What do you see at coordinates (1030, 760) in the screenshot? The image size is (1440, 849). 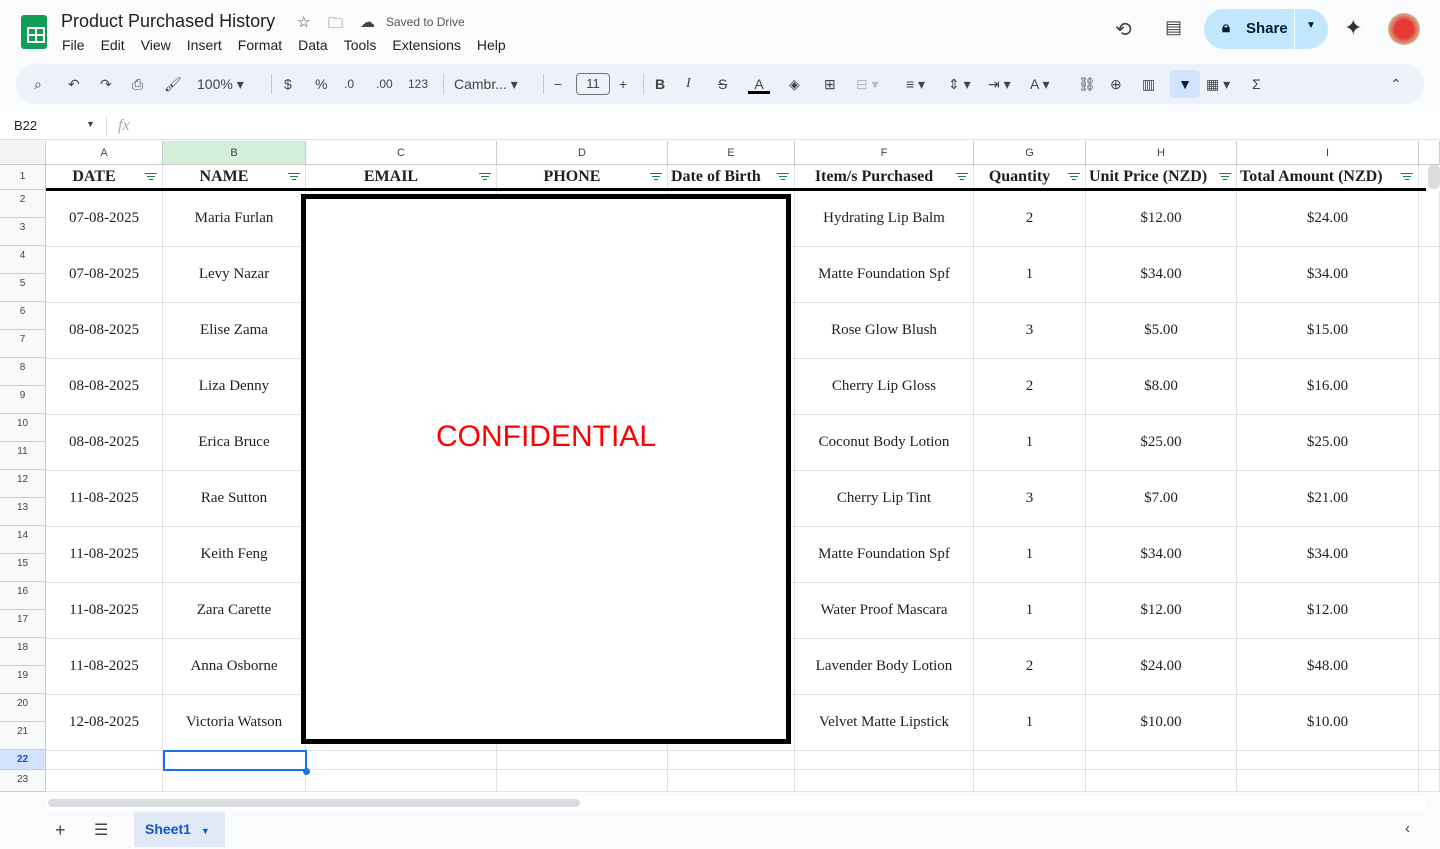 I see `empty-cell-G22` at bounding box center [1030, 760].